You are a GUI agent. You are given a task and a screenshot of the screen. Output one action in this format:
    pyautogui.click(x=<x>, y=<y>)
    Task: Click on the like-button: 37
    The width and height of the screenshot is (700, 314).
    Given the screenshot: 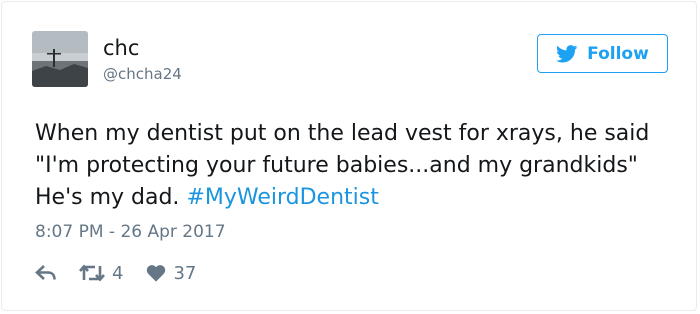 What is the action you would take?
    pyautogui.click(x=171, y=273)
    